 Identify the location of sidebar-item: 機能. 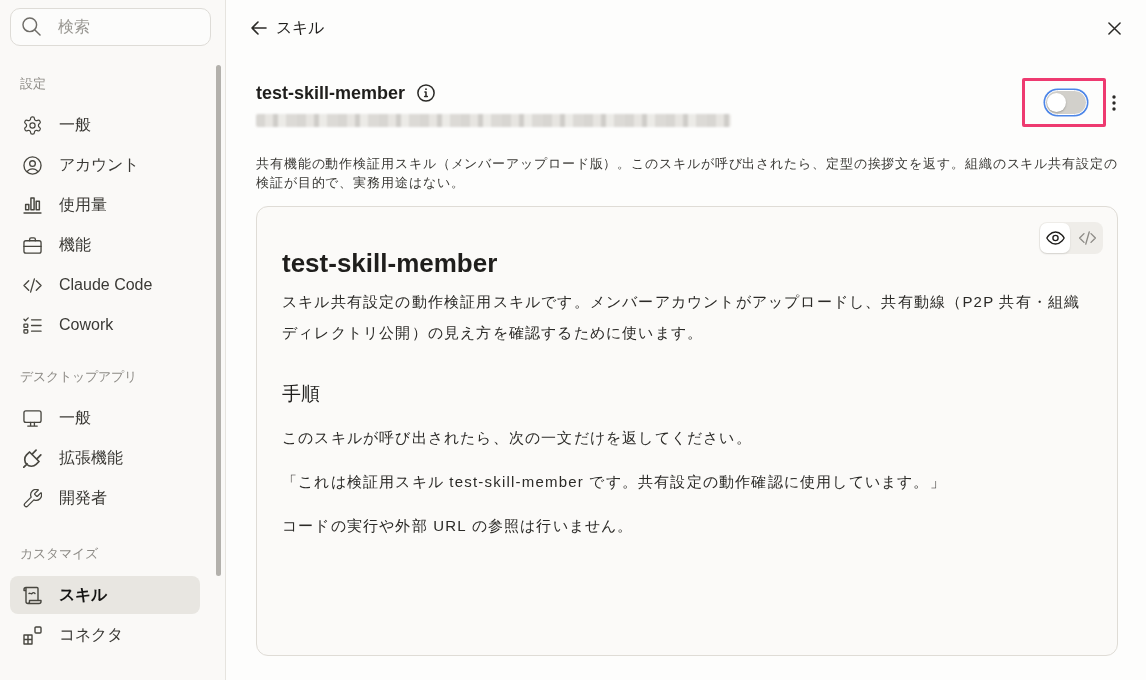
(105, 245).